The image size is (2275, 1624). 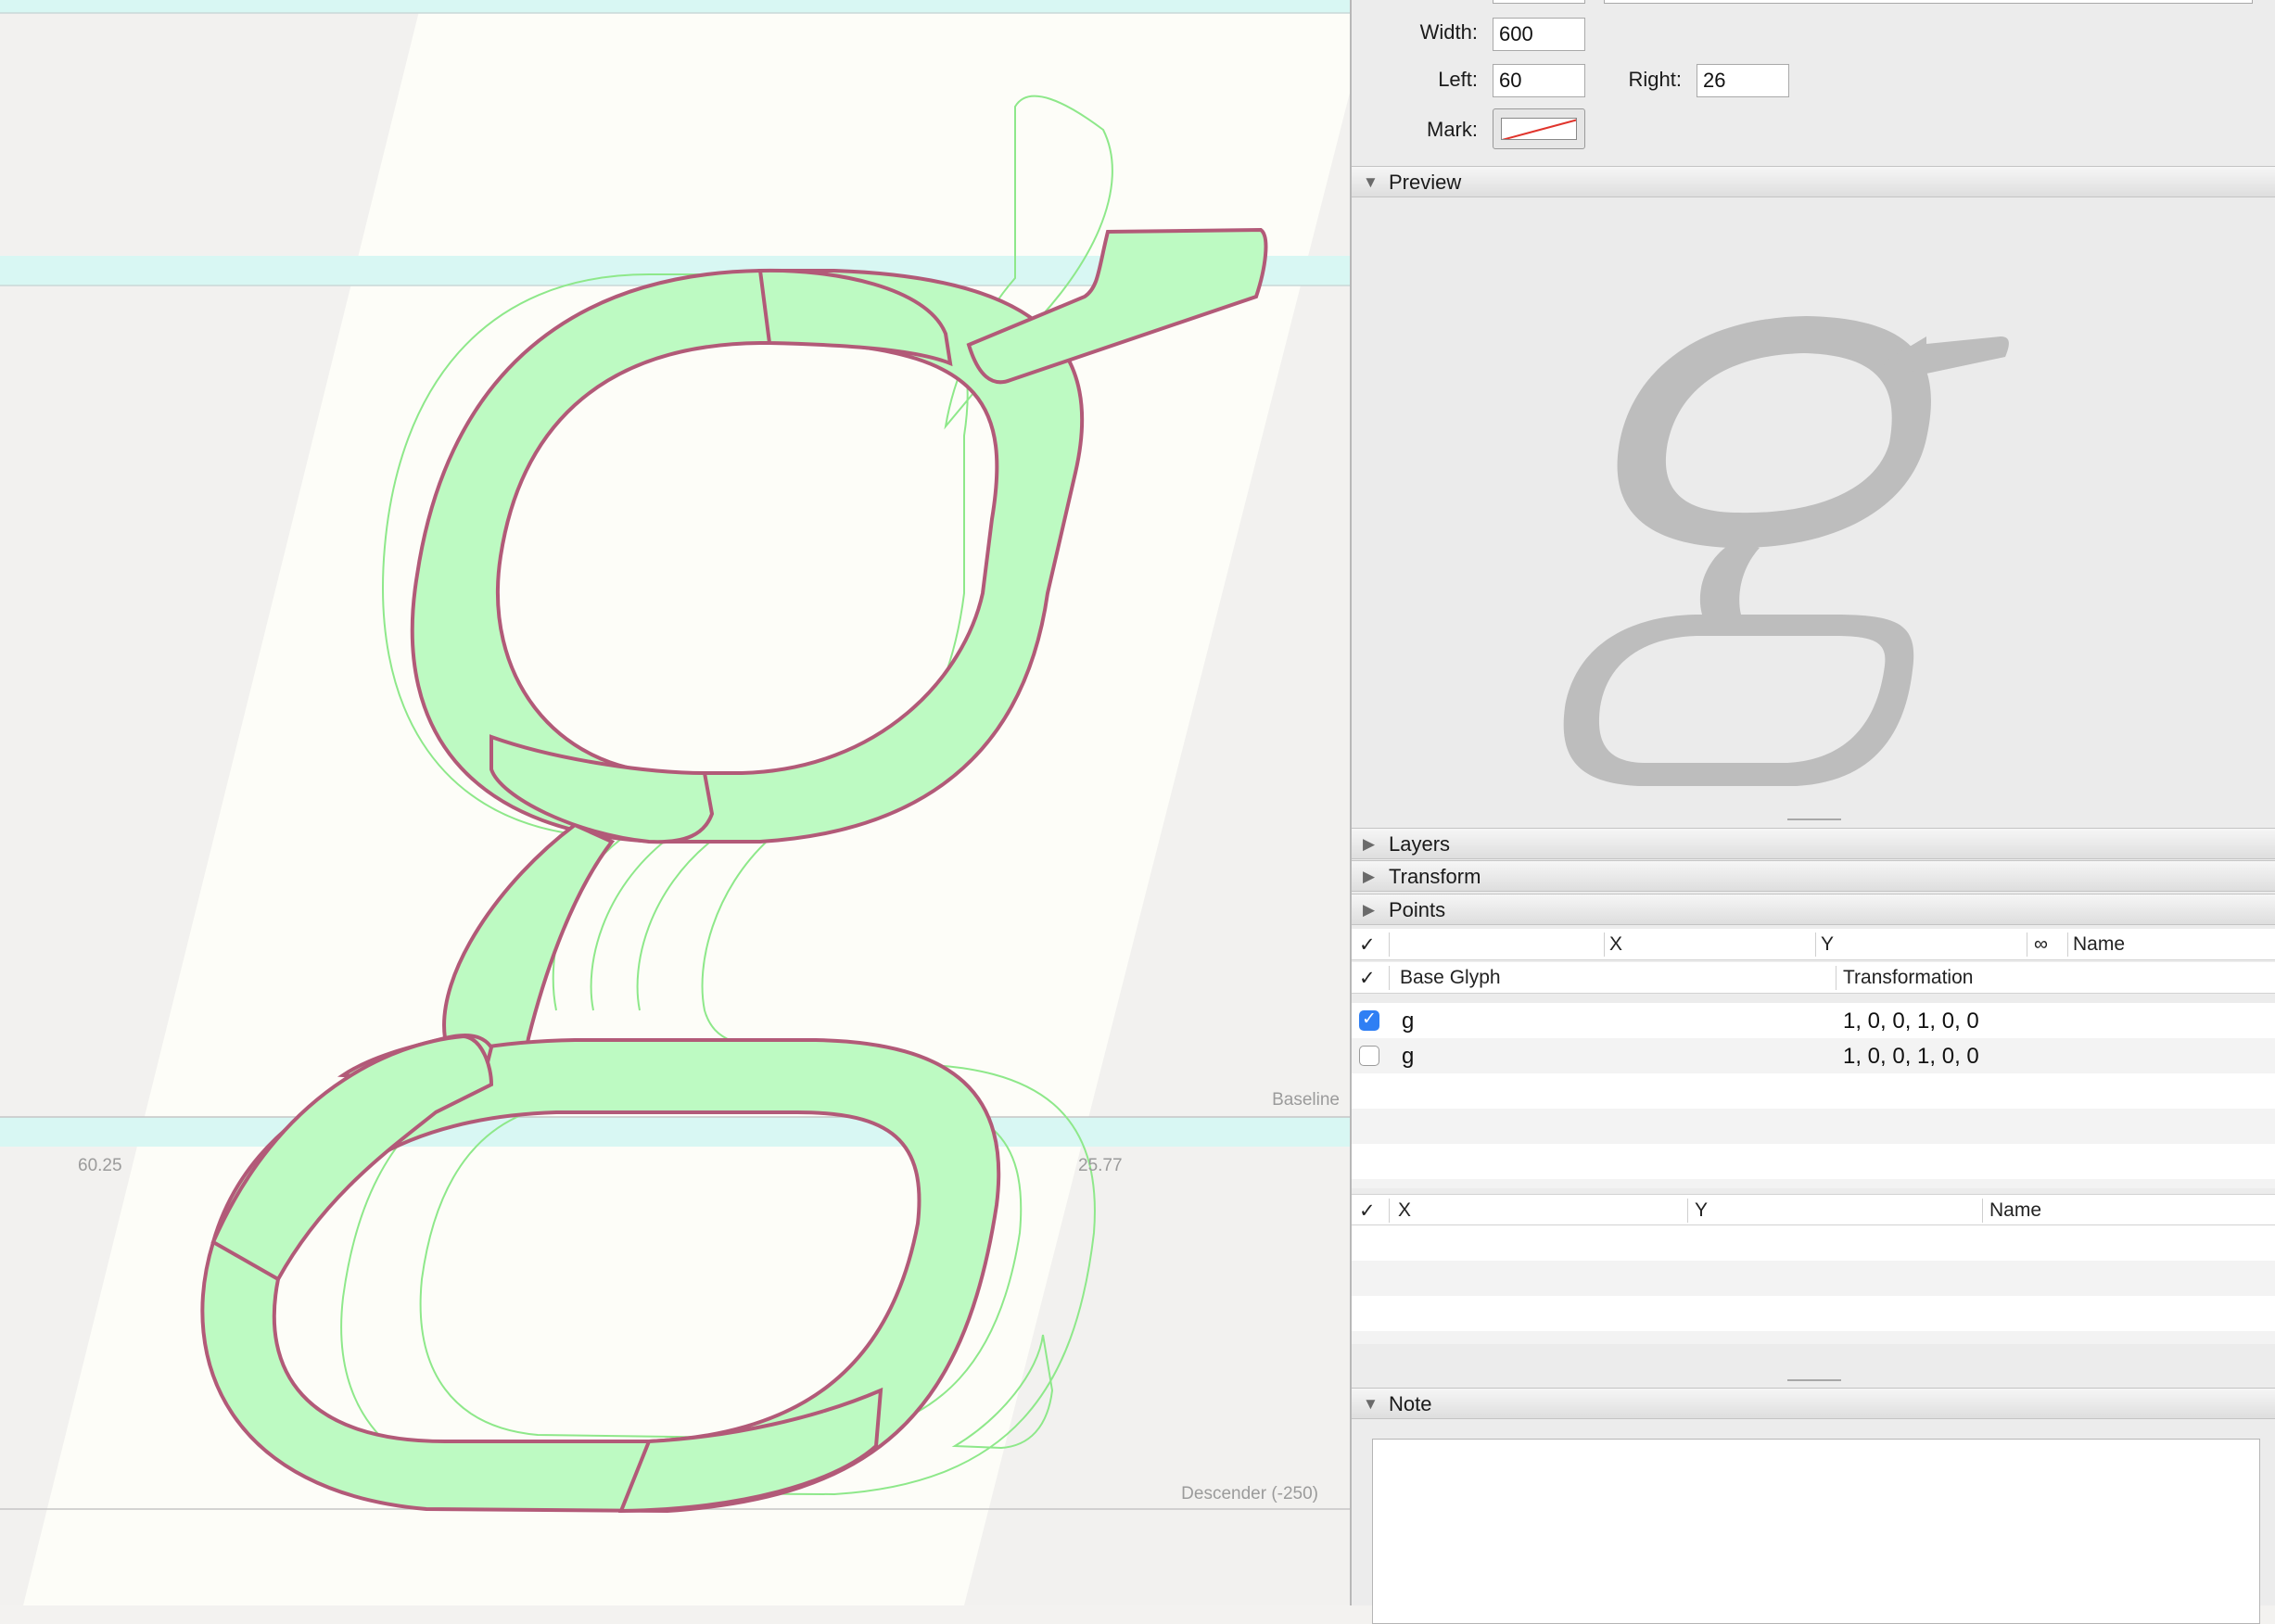 I want to click on preview-glyph, so click(x=1786, y=551).